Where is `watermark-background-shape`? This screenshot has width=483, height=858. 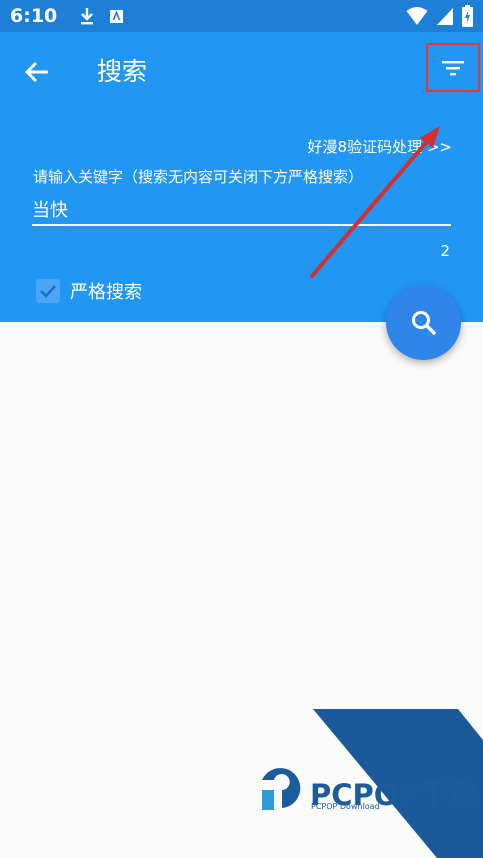
watermark-background-shape is located at coordinates (372, 783).